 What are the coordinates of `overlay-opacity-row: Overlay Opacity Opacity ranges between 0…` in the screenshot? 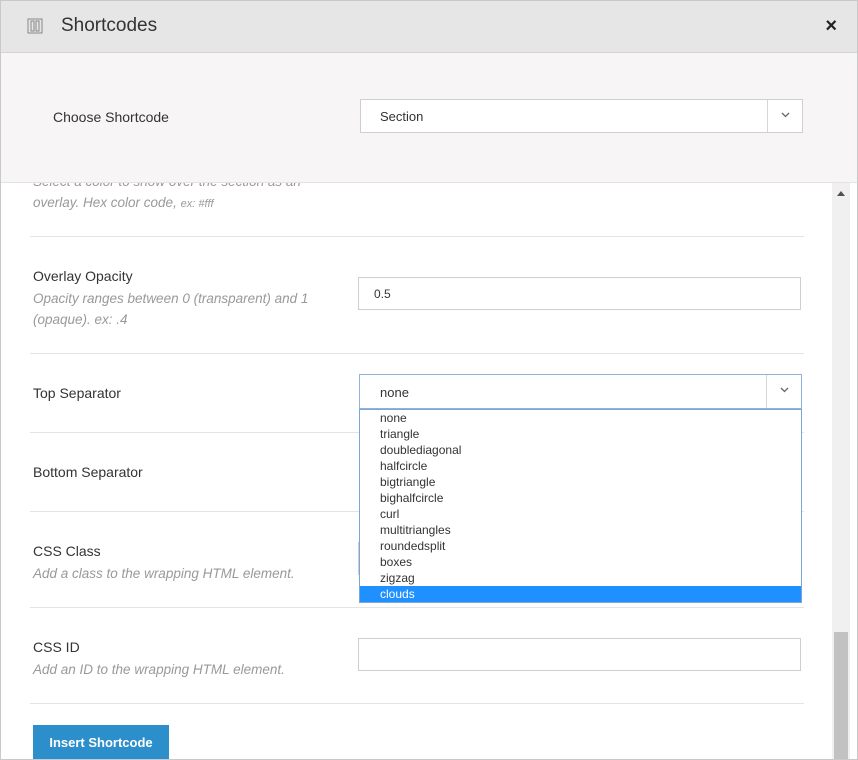 It's located at (417, 295).